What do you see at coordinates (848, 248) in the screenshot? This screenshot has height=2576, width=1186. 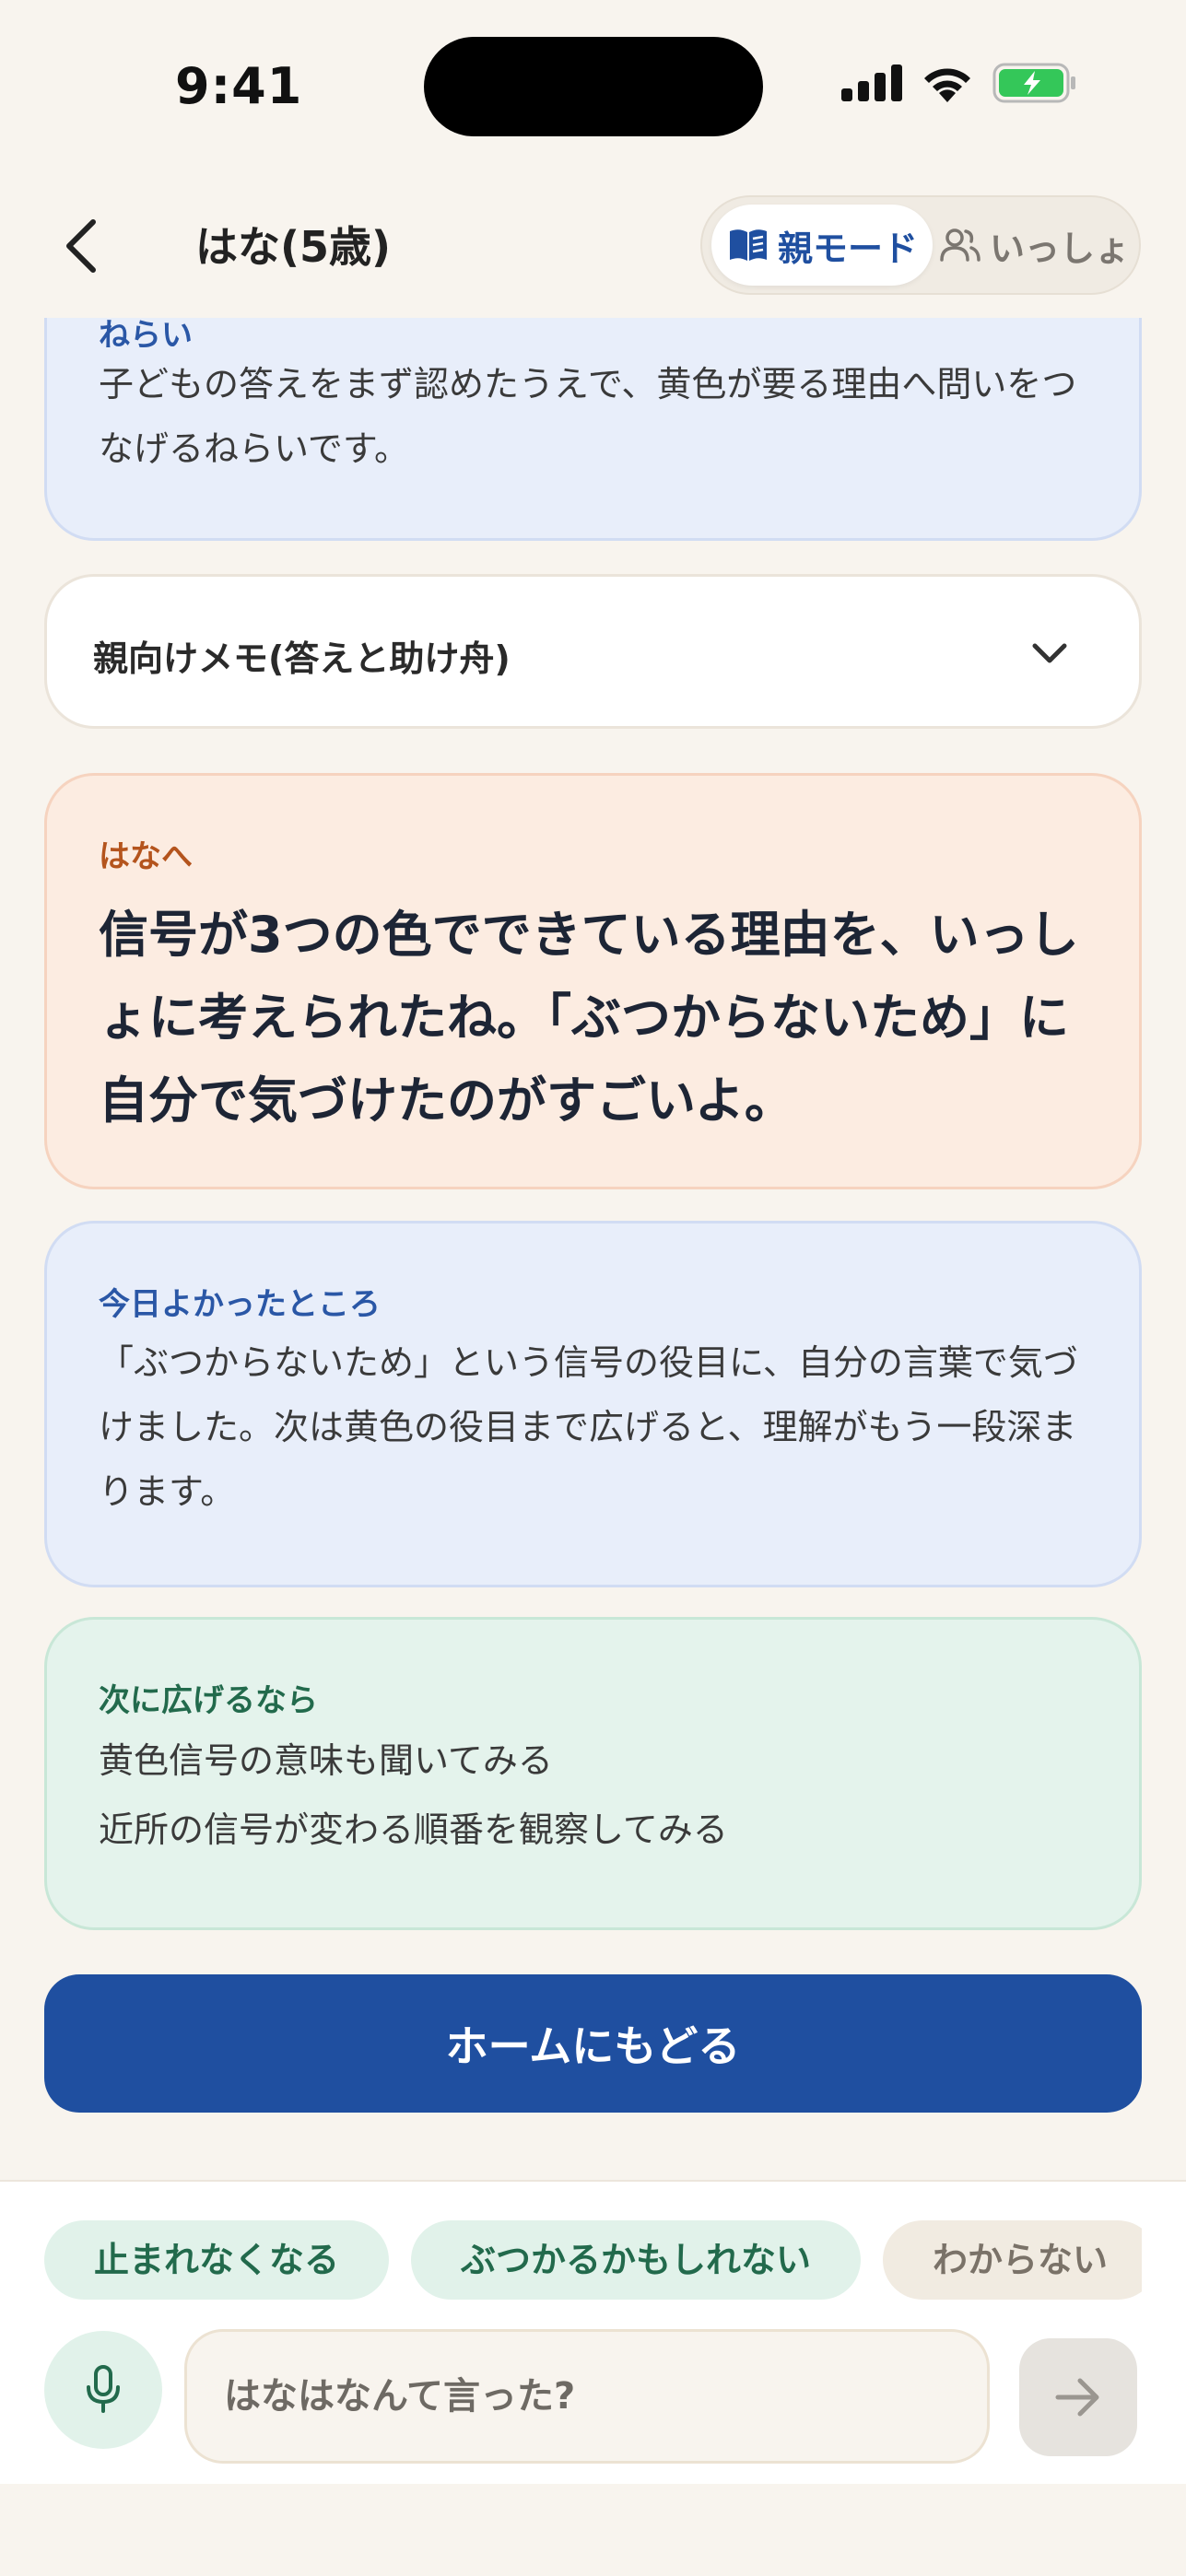 I see `mode-parent-label: 親モード` at bounding box center [848, 248].